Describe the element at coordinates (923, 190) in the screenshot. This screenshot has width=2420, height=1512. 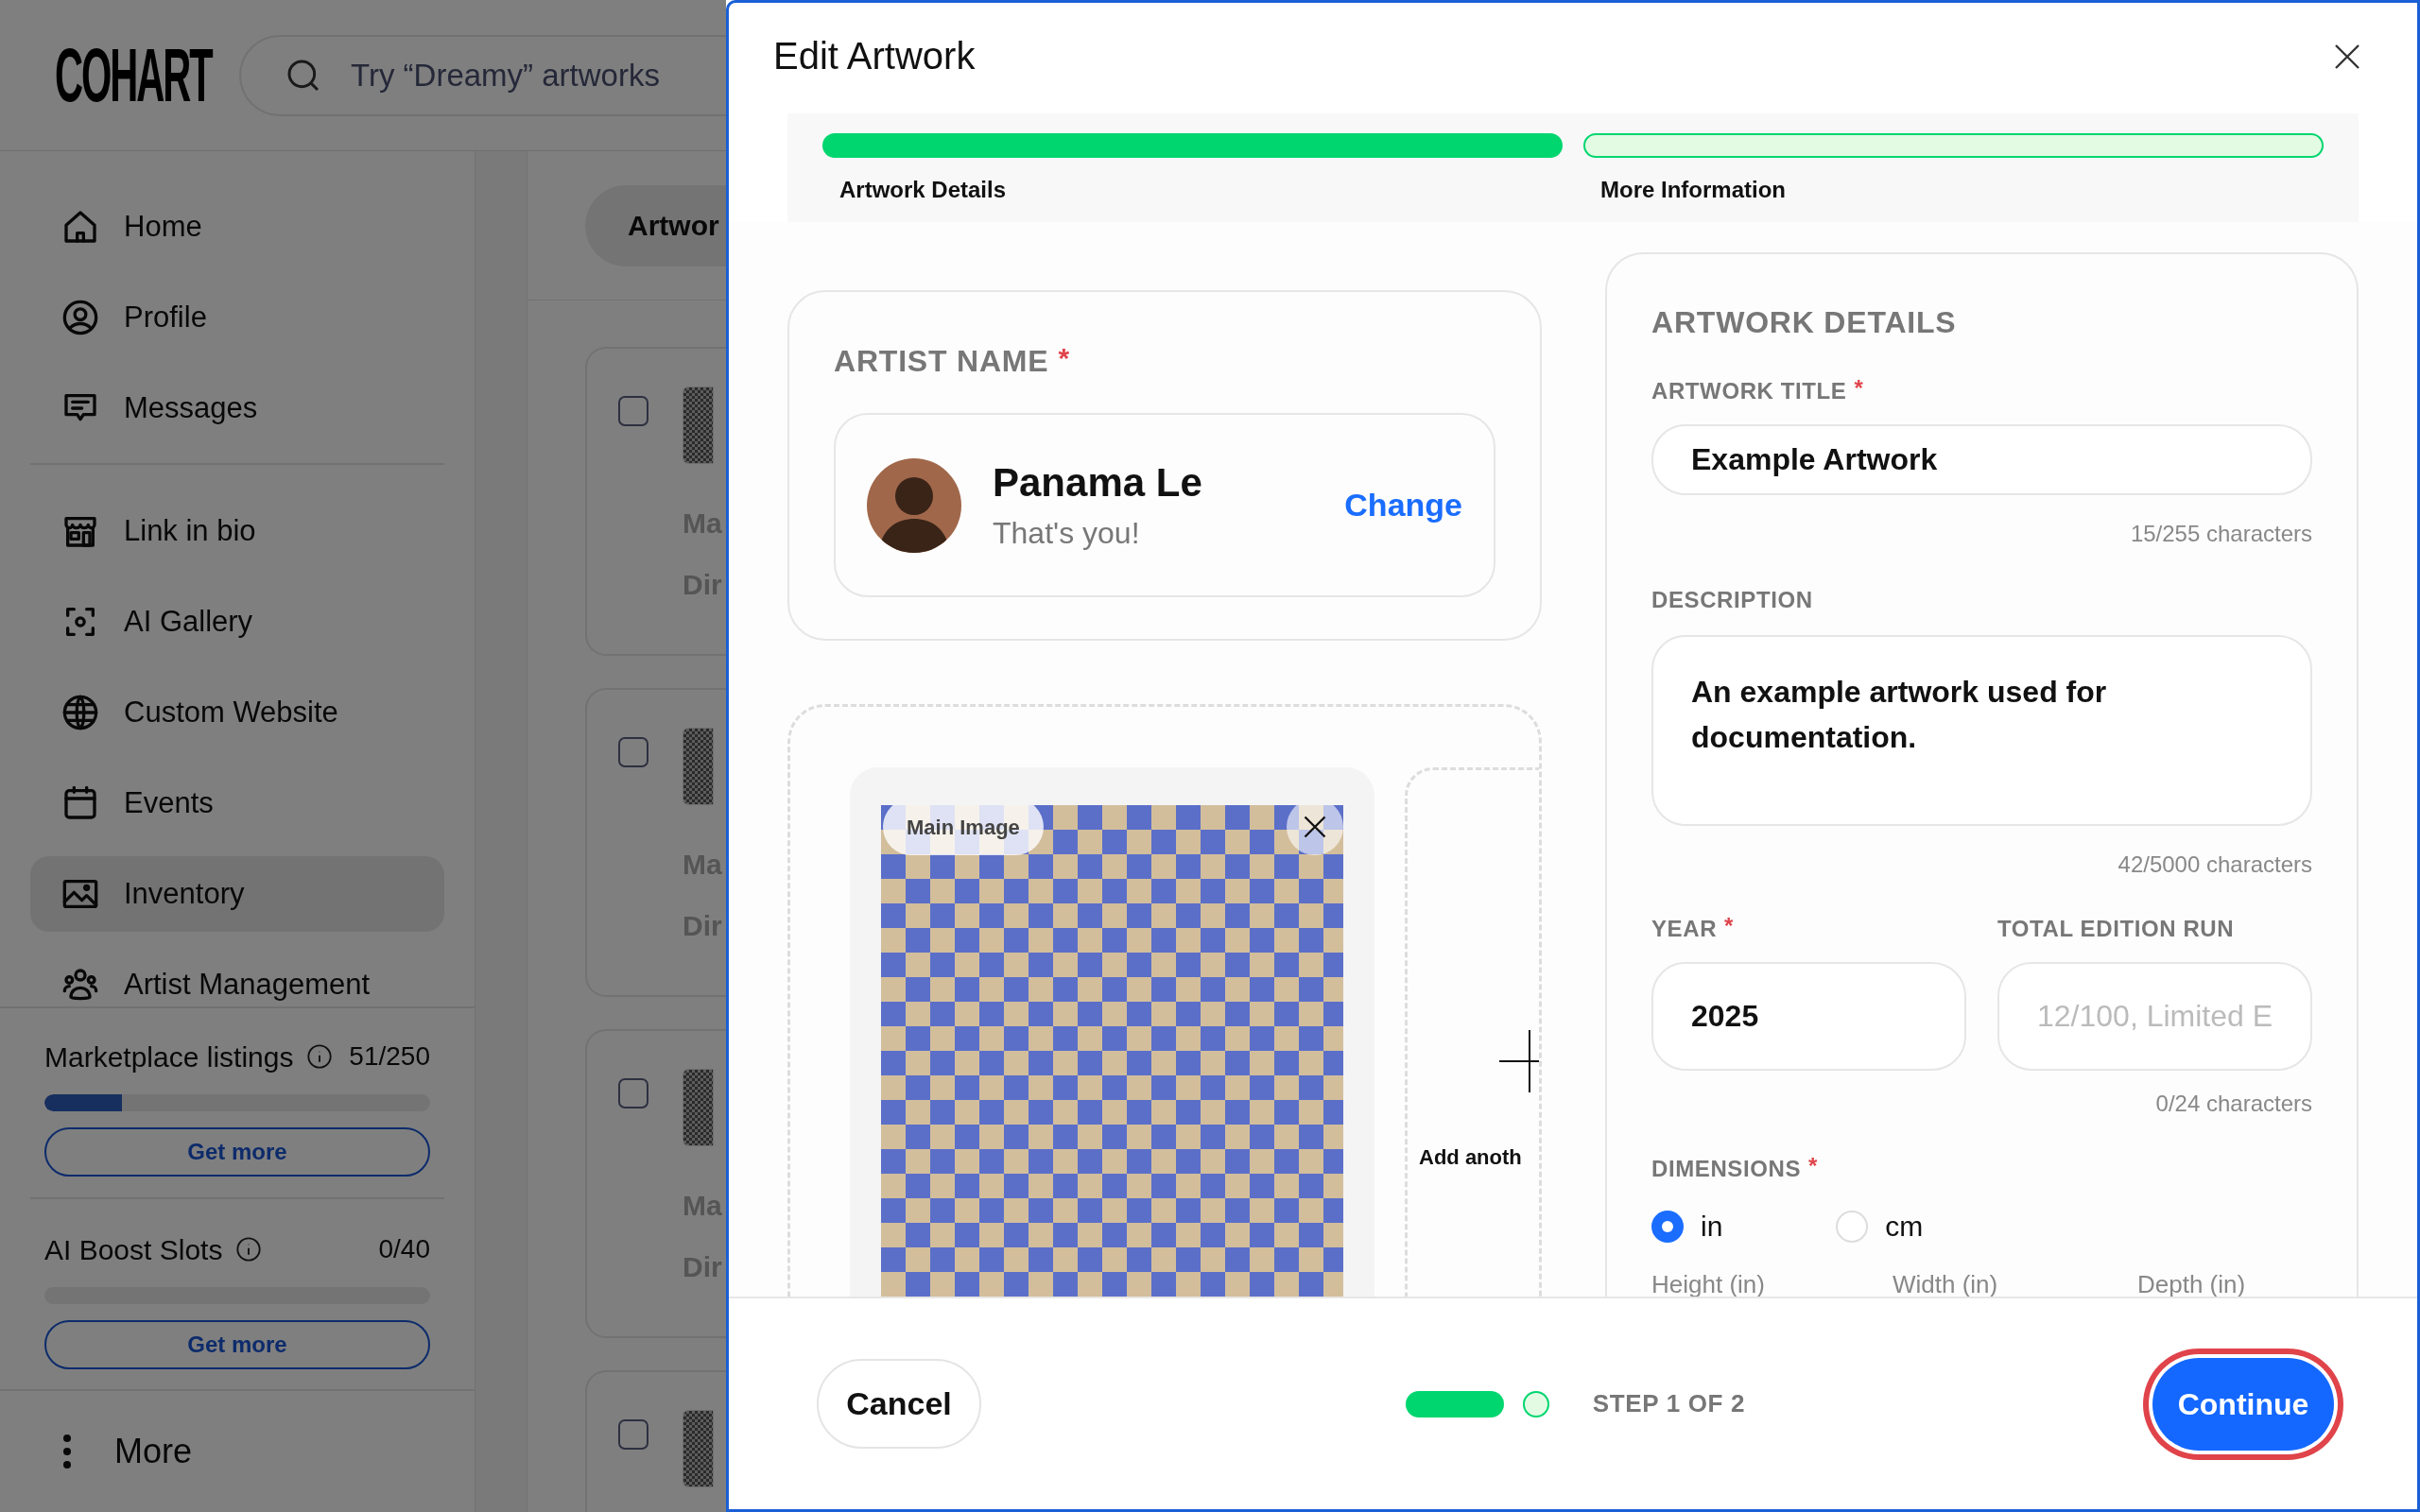
I see `step-label: Artwork Details` at that location.